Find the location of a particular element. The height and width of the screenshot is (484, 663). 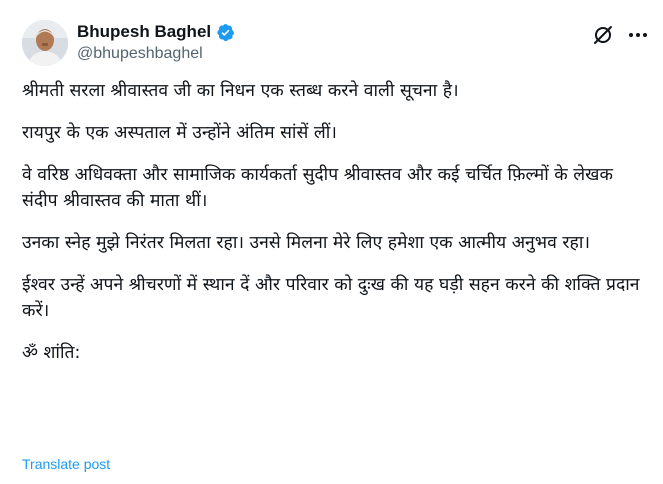

avatar is located at coordinates (45, 43).